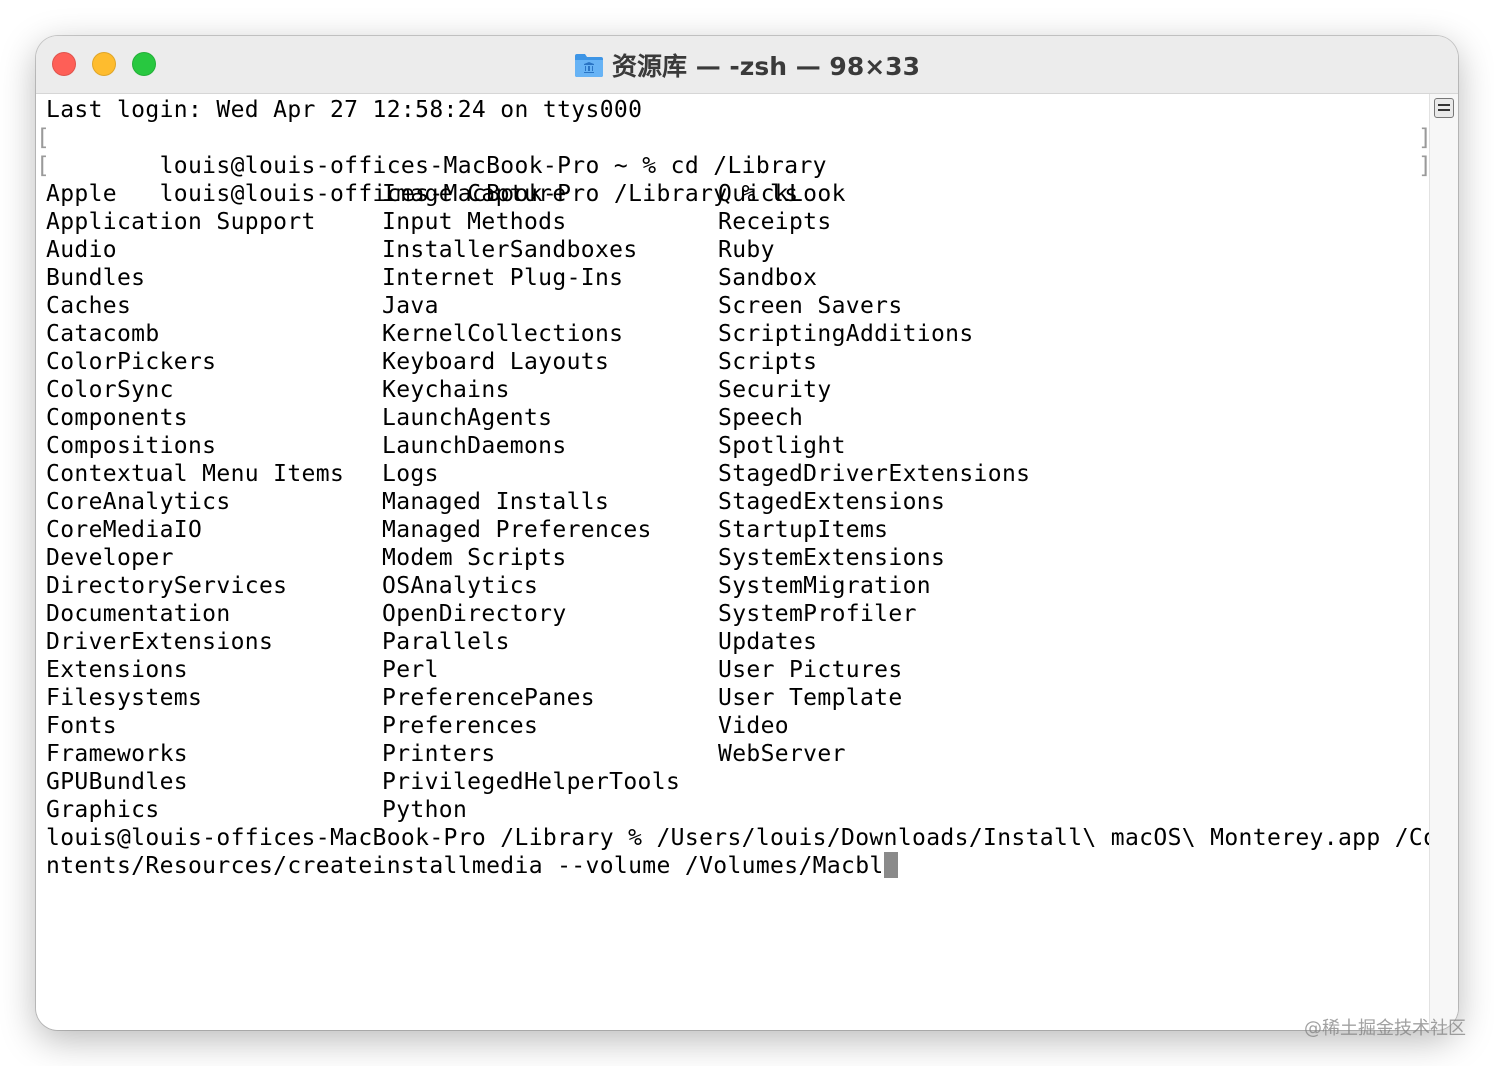  I want to click on ls-entry: CoreMediaIO, so click(124, 530).